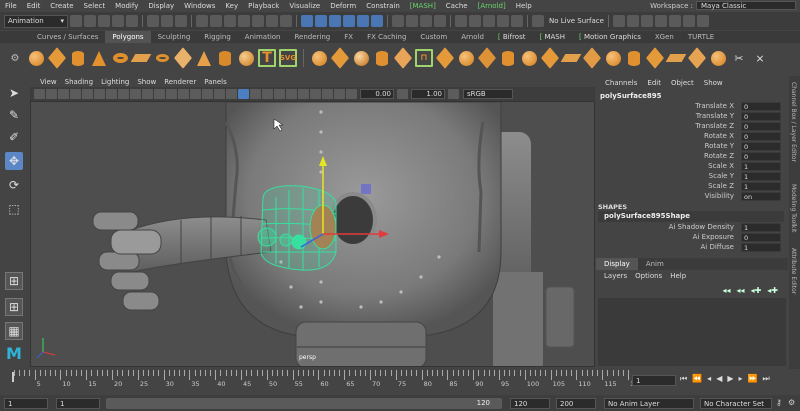 The image size is (800, 411). Describe the element at coordinates (632, 21) in the screenshot. I see `camera-icon` at that location.